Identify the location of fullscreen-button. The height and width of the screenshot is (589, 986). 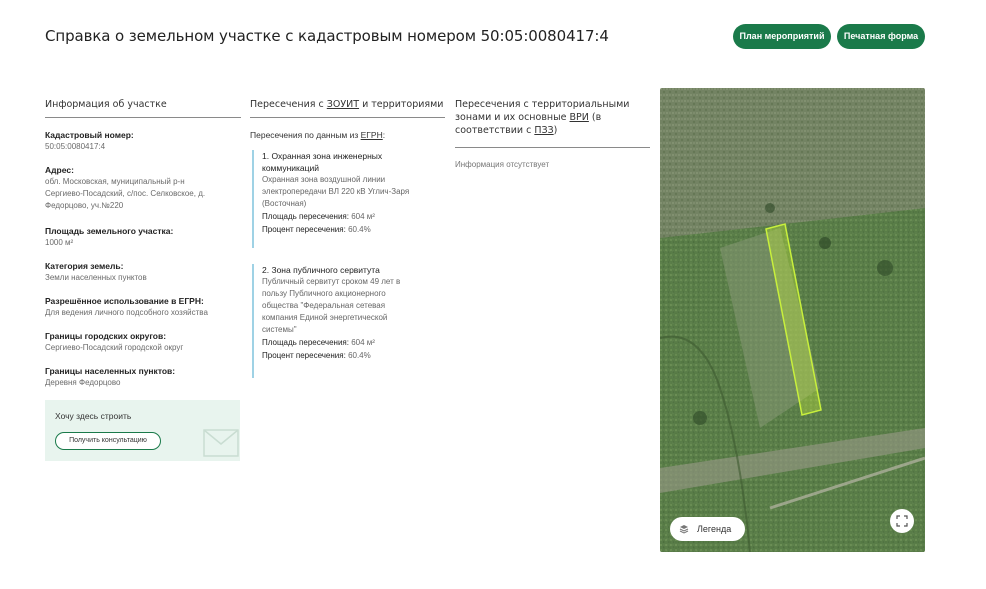
(902, 521).